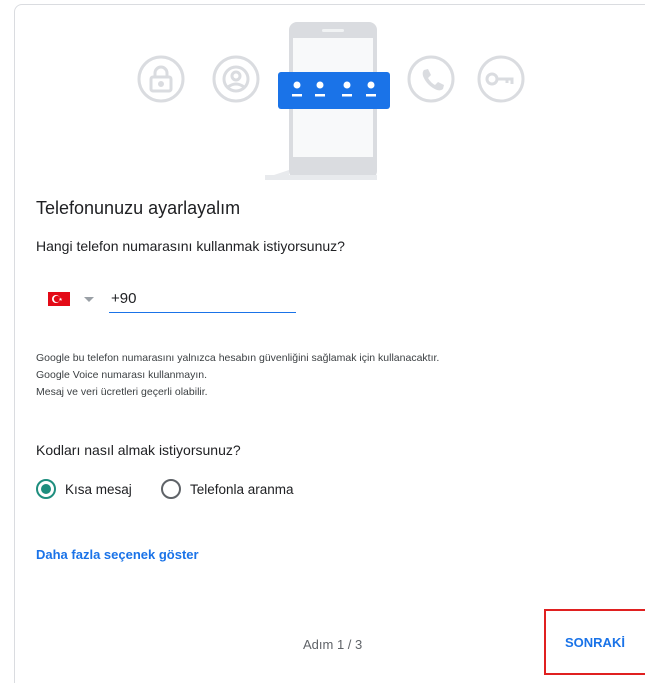 The height and width of the screenshot is (683, 645). I want to click on page-title: Telefonunuzu ayarlayalım, so click(138, 208).